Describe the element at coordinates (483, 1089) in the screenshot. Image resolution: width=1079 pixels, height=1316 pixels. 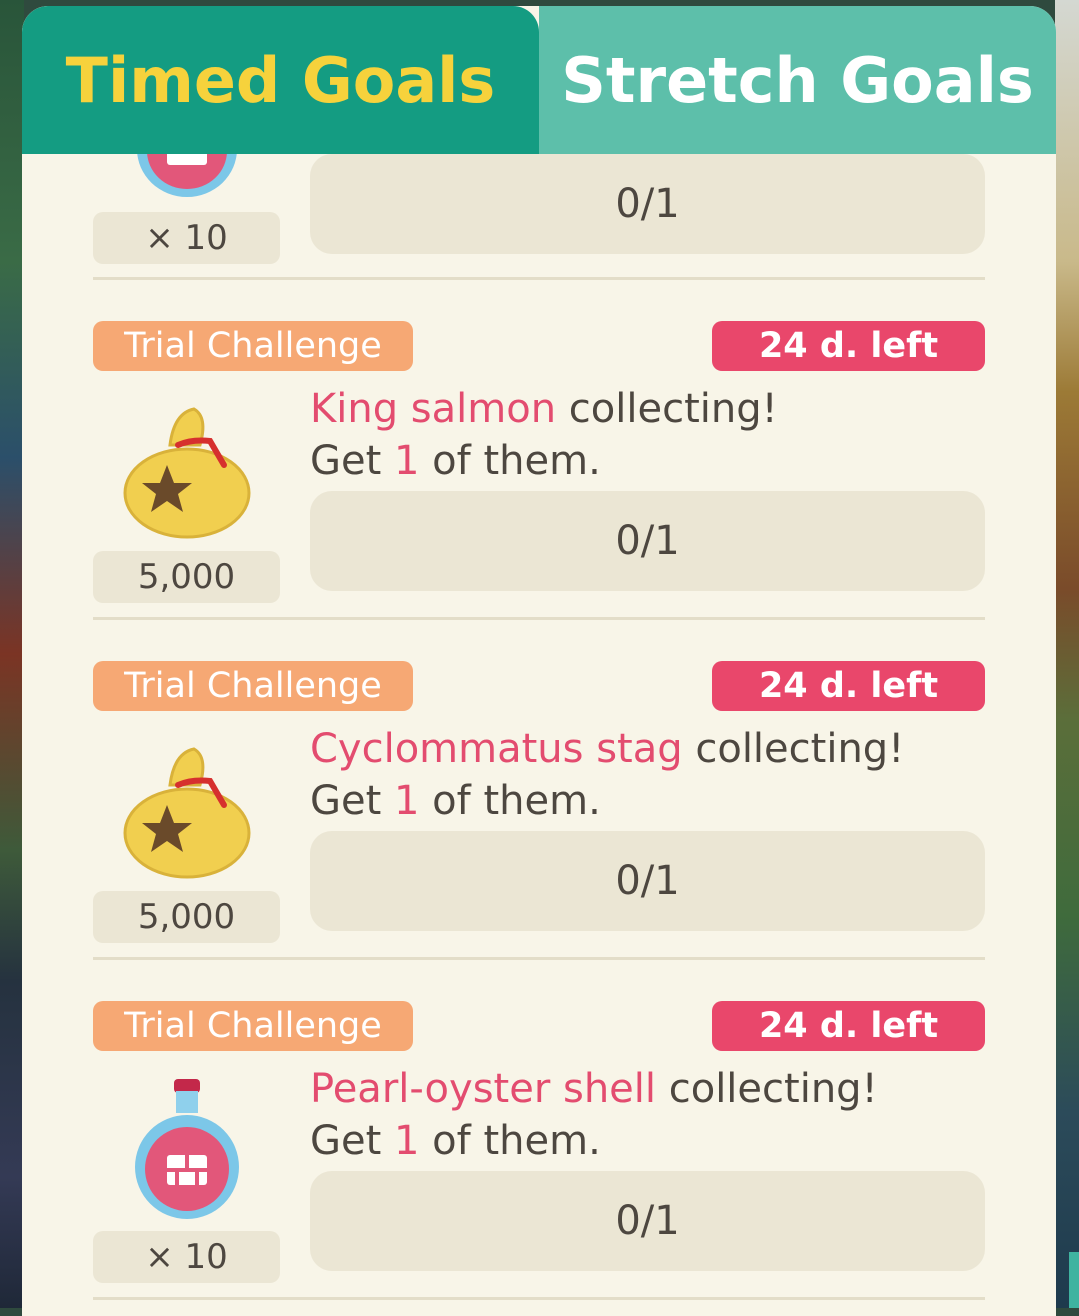
I see `goal-target: Pearl-oyster shell` at that location.